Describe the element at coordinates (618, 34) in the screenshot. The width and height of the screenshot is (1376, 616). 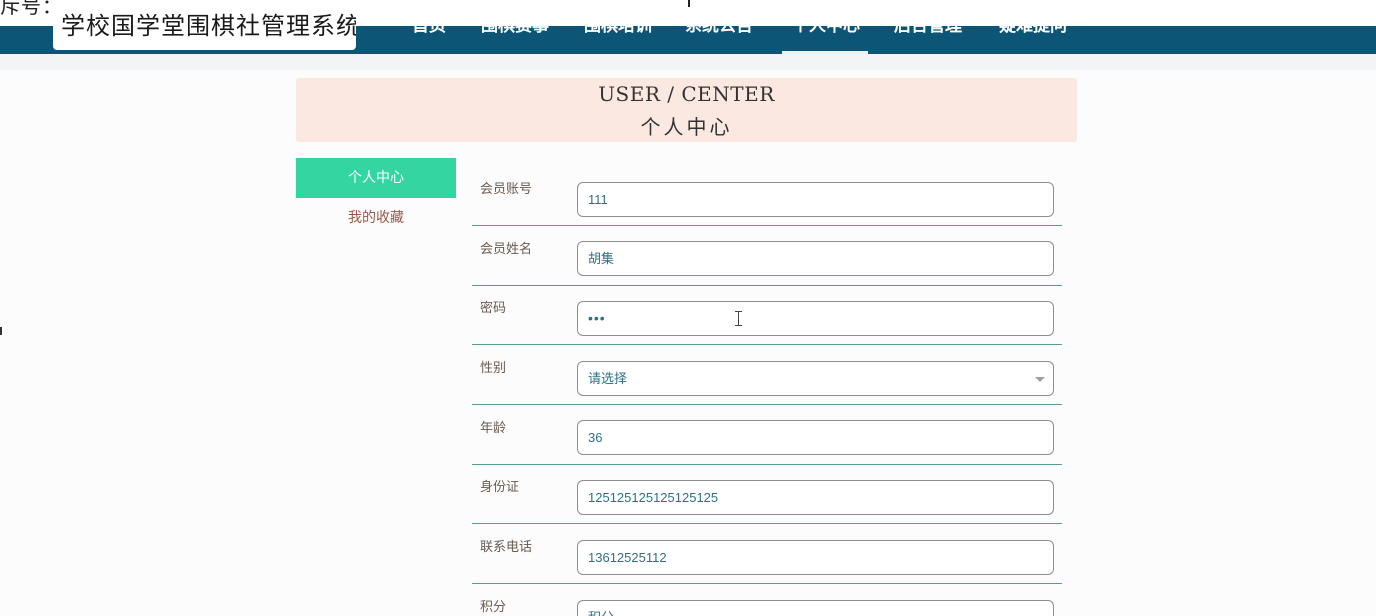
I see `nav-item-training: 围棋培训` at that location.